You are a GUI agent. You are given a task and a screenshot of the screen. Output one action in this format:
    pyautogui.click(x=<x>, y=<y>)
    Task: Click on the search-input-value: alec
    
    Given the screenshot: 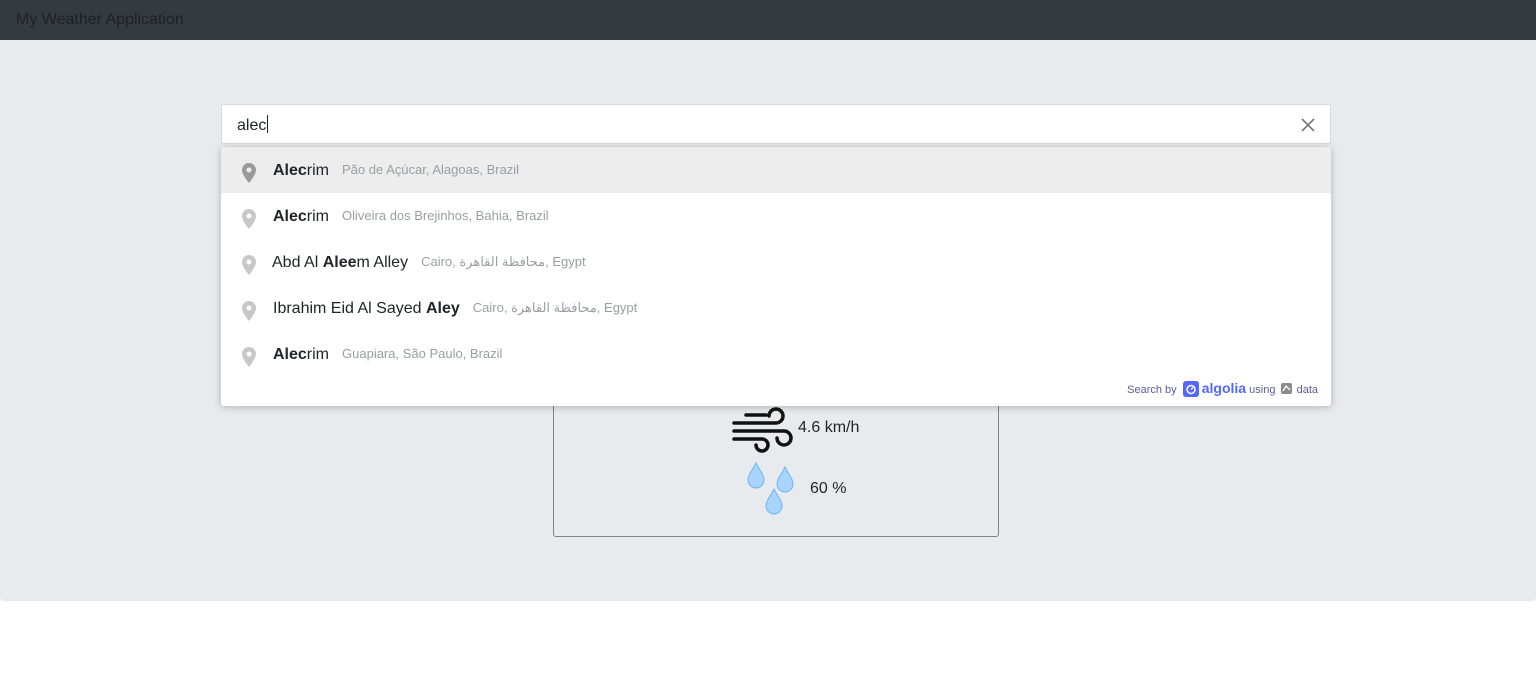 What is the action you would take?
    pyautogui.click(x=253, y=124)
    